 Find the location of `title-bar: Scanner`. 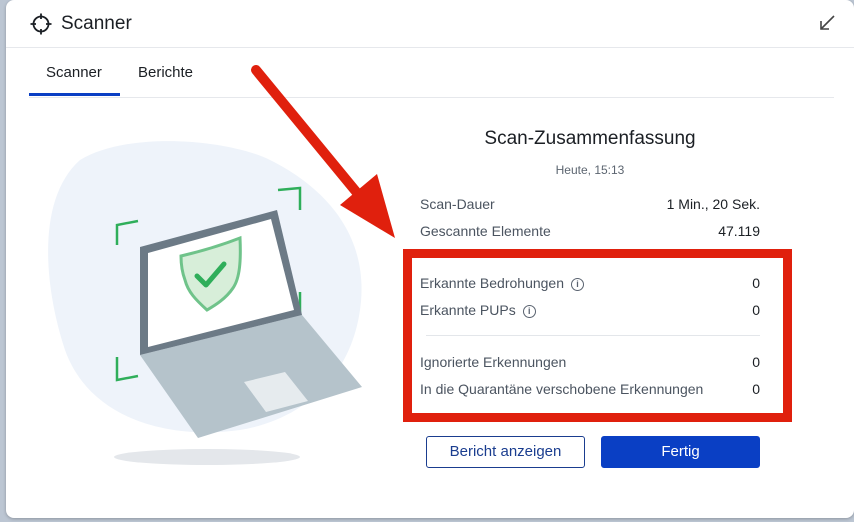

title-bar: Scanner is located at coordinates (430, 24).